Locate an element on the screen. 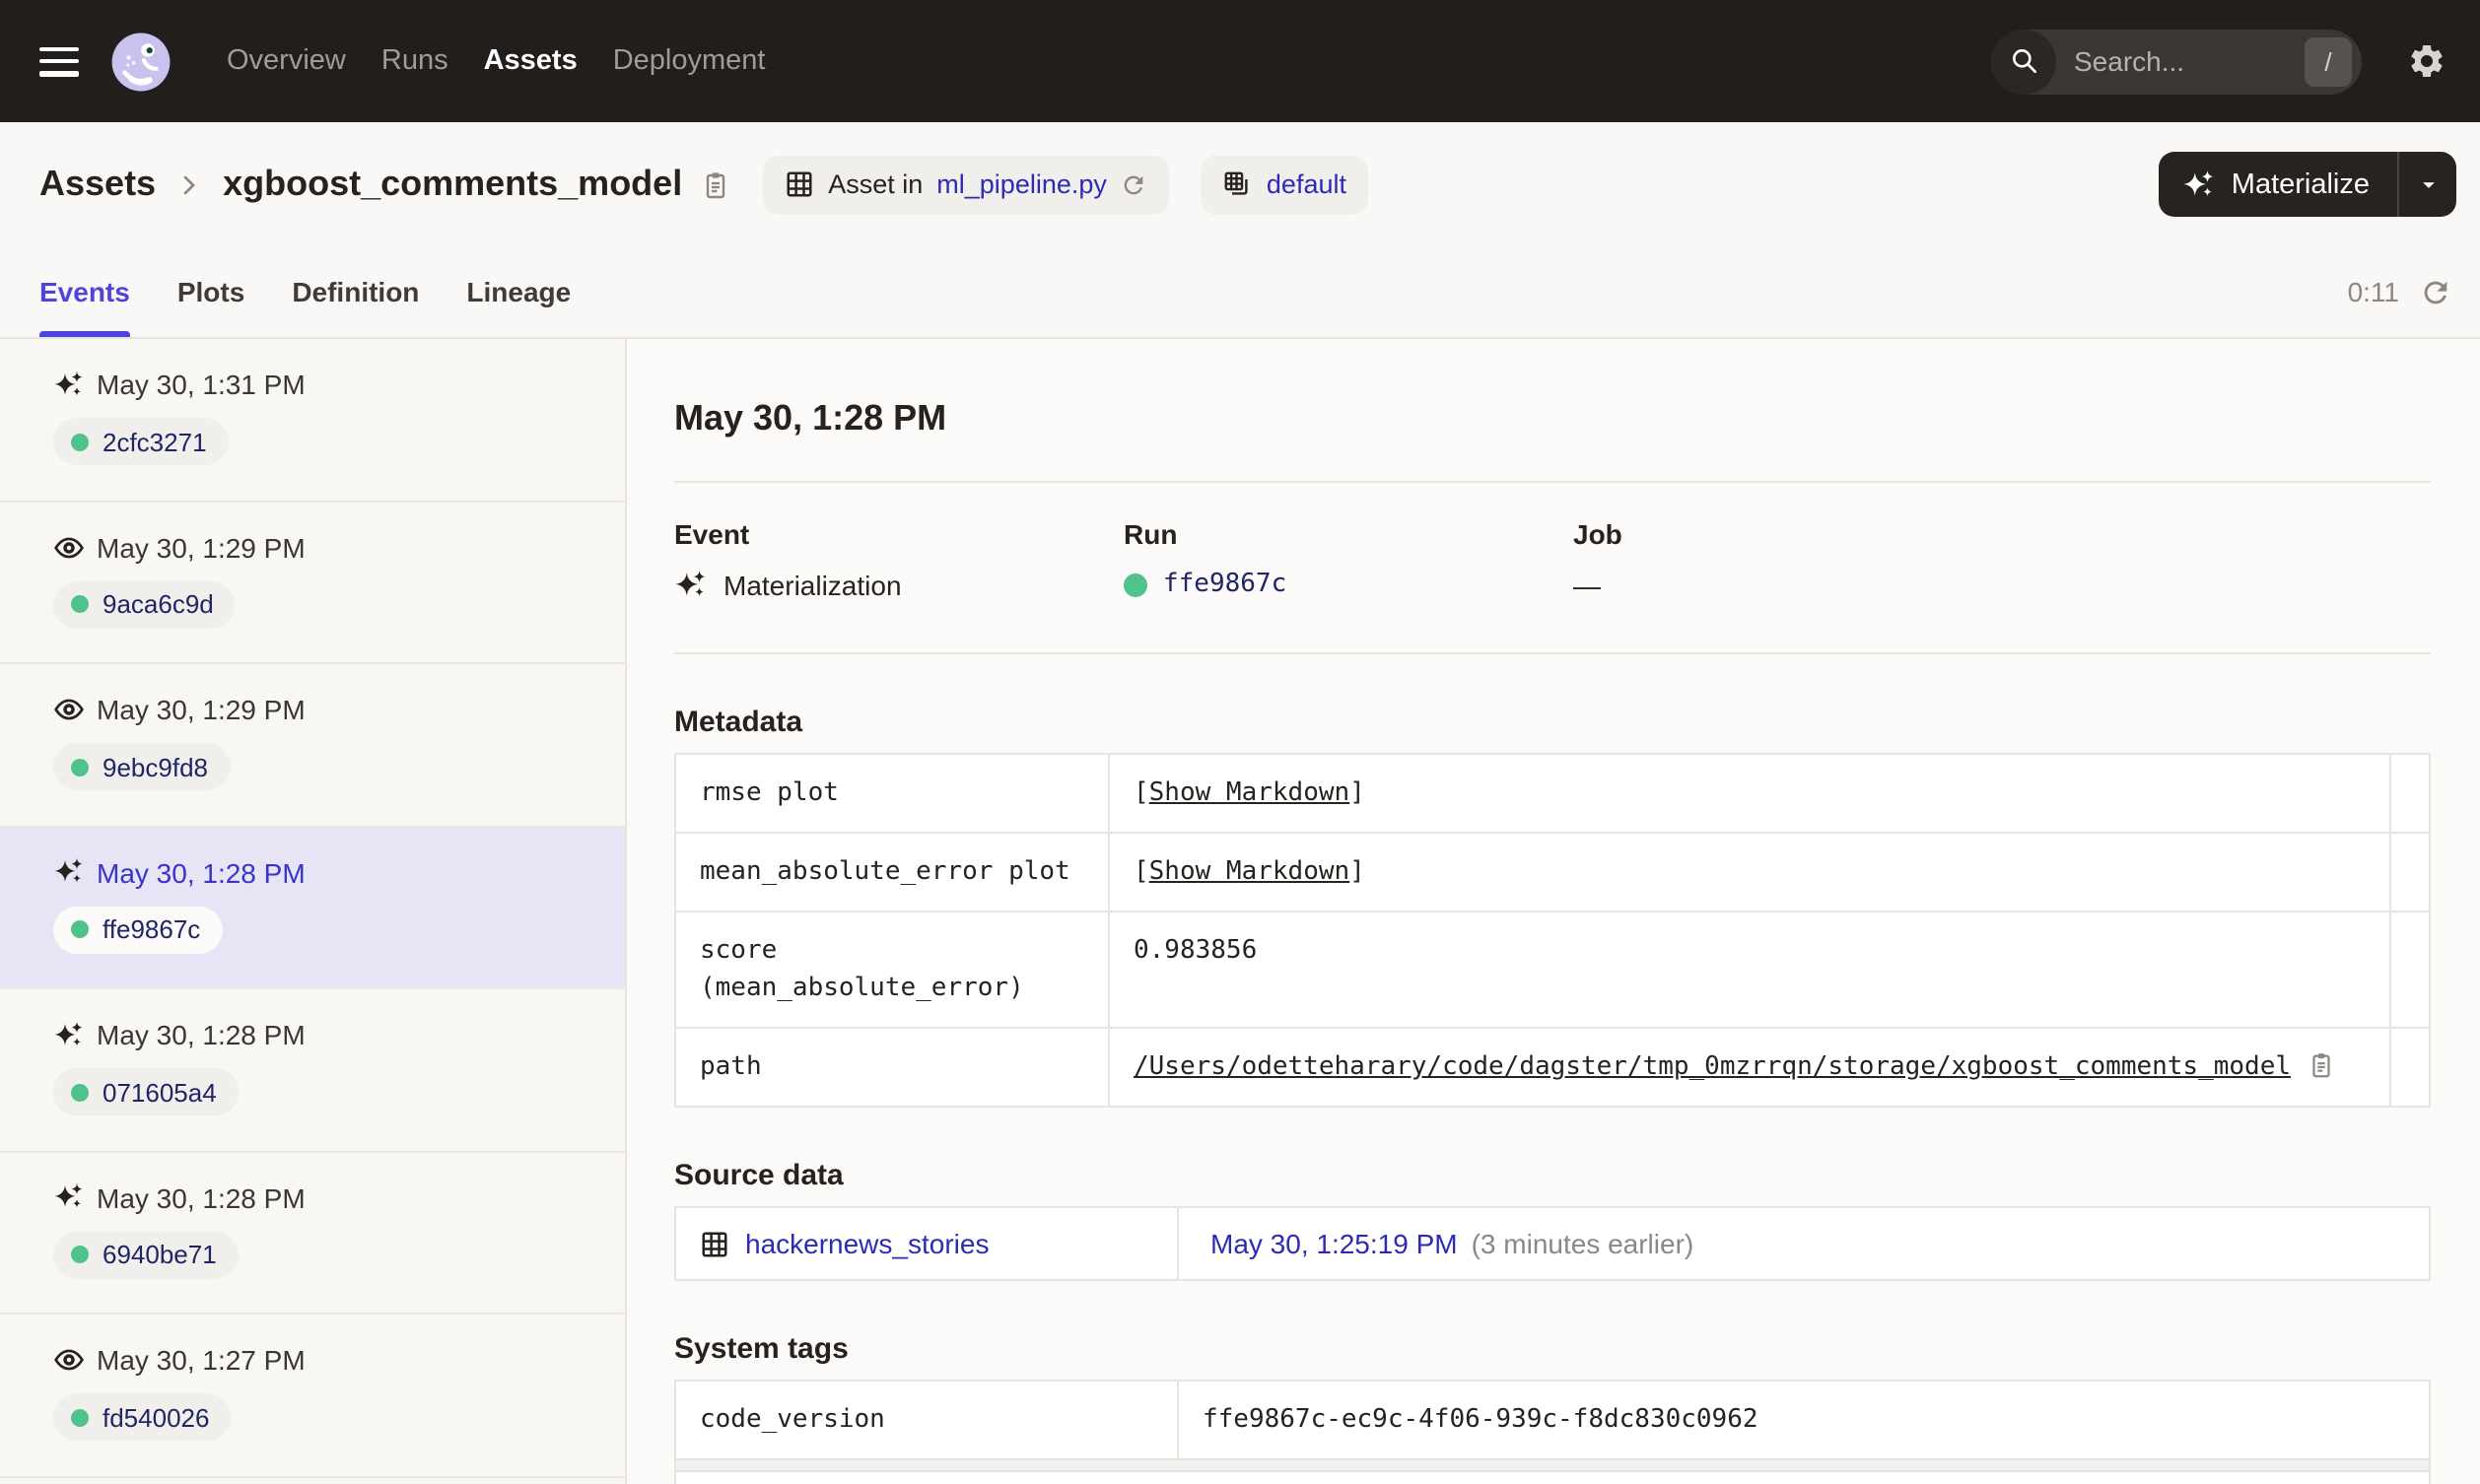 The width and height of the screenshot is (2480, 1484). run-id-pill: 071605a4 is located at coordinates (146, 1091).